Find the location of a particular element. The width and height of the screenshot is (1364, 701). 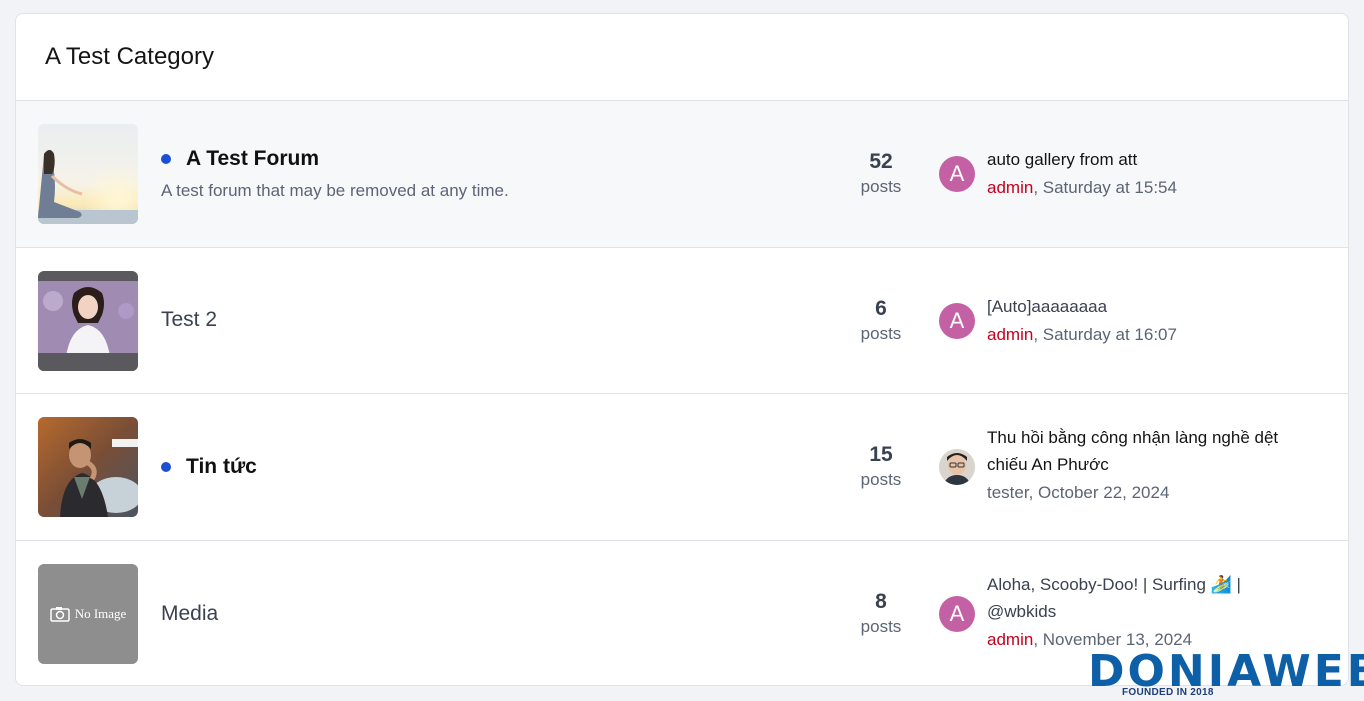

post-count: 52 is located at coordinates (881, 162).